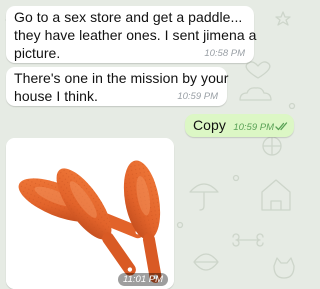 This screenshot has width=320, height=289. I want to click on double-check-icon, so click(281, 126).